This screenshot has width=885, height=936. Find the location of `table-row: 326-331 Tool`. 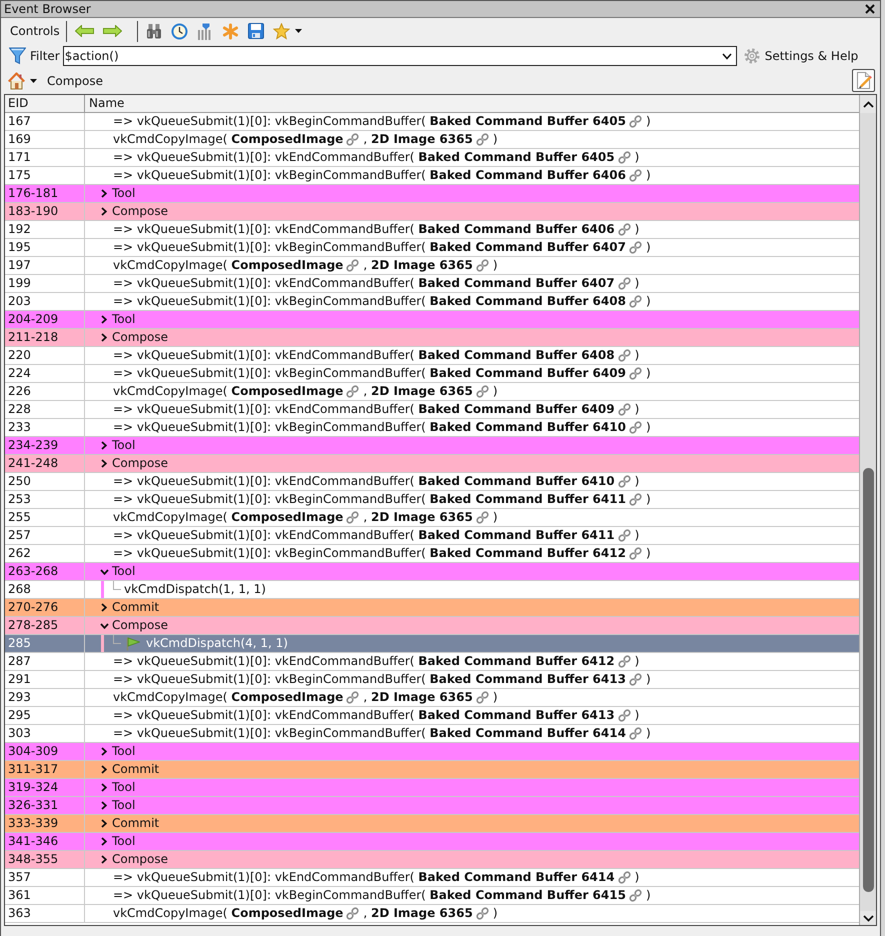

table-row: 326-331 Tool is located at coordinates (432, 806).